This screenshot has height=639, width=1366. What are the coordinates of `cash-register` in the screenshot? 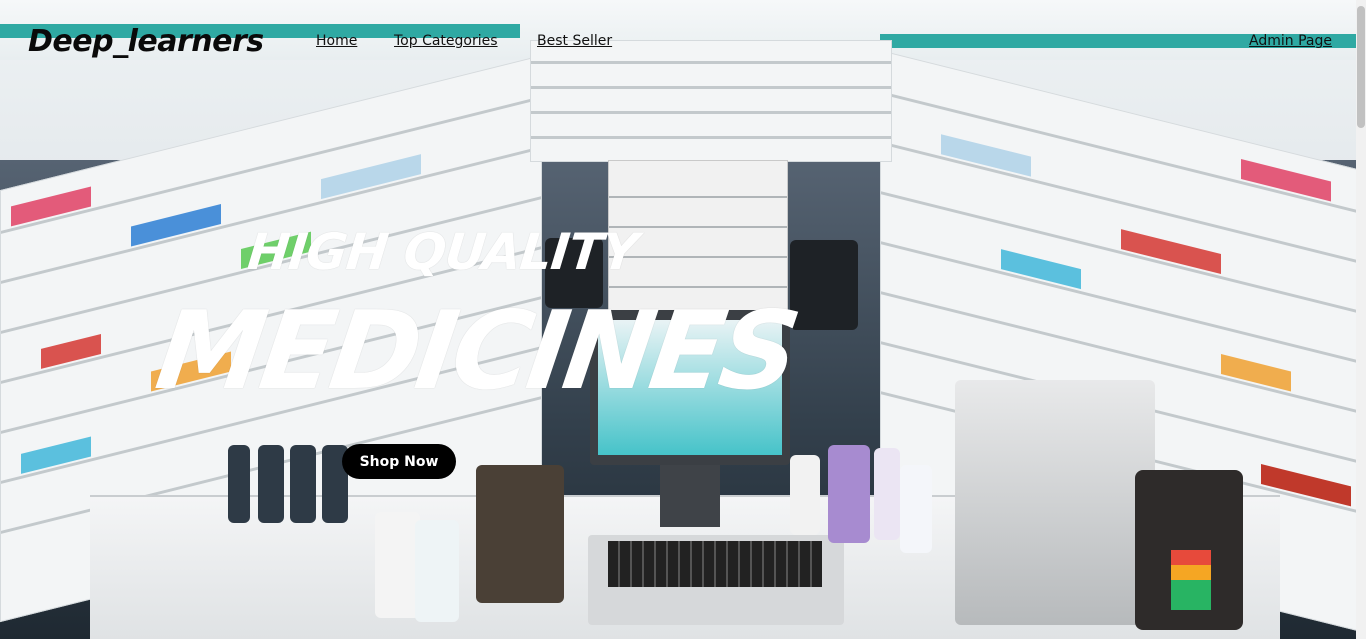 It's located at (1055, 502).